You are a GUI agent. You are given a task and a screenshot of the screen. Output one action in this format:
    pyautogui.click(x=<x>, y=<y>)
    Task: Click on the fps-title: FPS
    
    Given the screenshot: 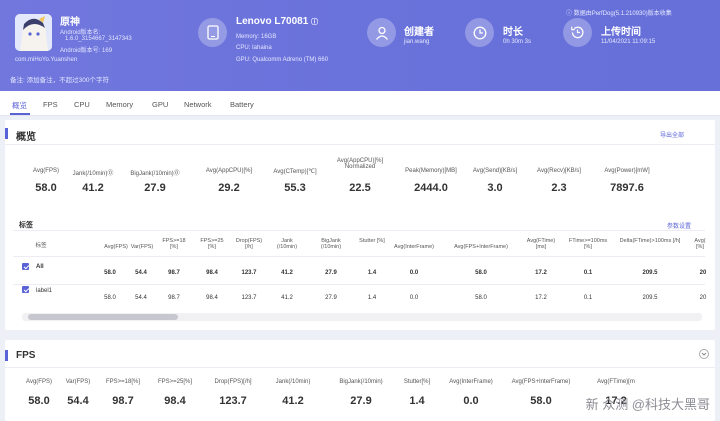 What is the action you would take?
    pyautogui.click(x=26, y=355)
    